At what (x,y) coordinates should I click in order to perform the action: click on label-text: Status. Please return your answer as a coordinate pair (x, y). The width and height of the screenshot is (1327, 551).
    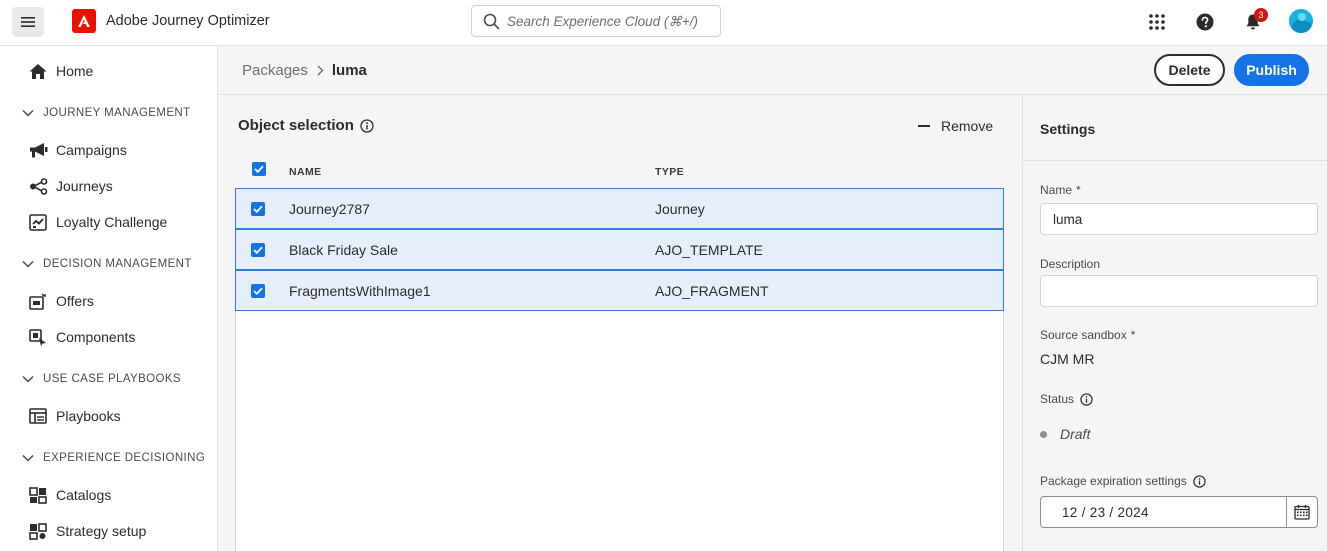
    Looking at the image, I should click on (1057, 399).